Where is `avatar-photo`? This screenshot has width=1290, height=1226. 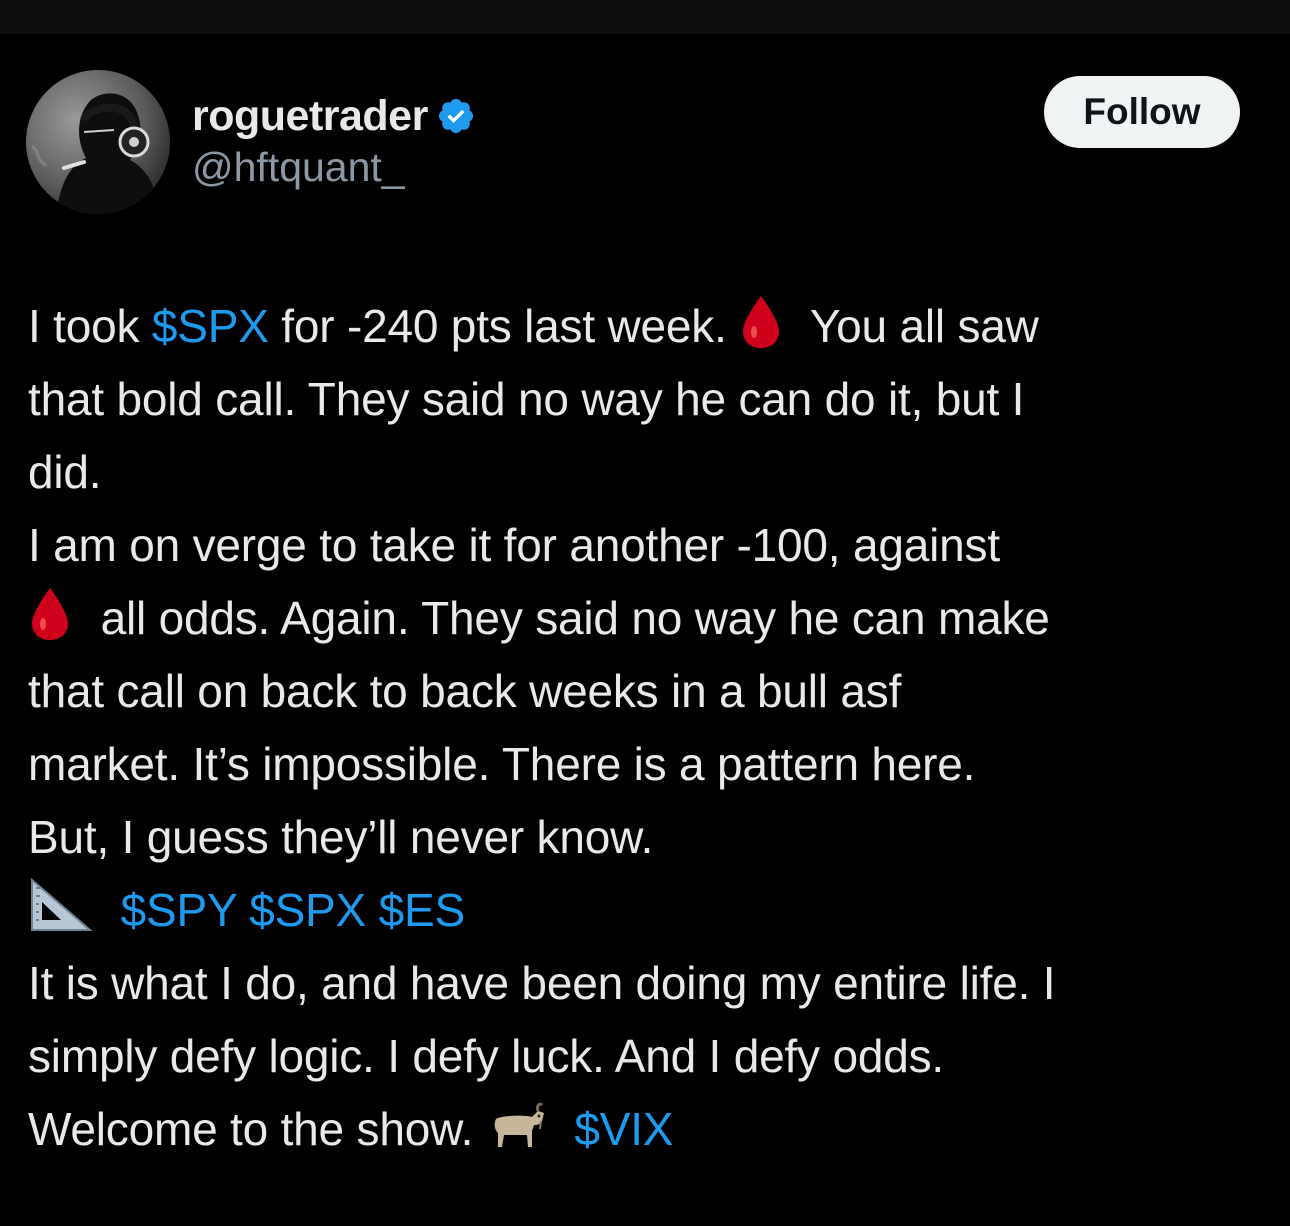 avatar-photo is located at coordinates (98, 142).